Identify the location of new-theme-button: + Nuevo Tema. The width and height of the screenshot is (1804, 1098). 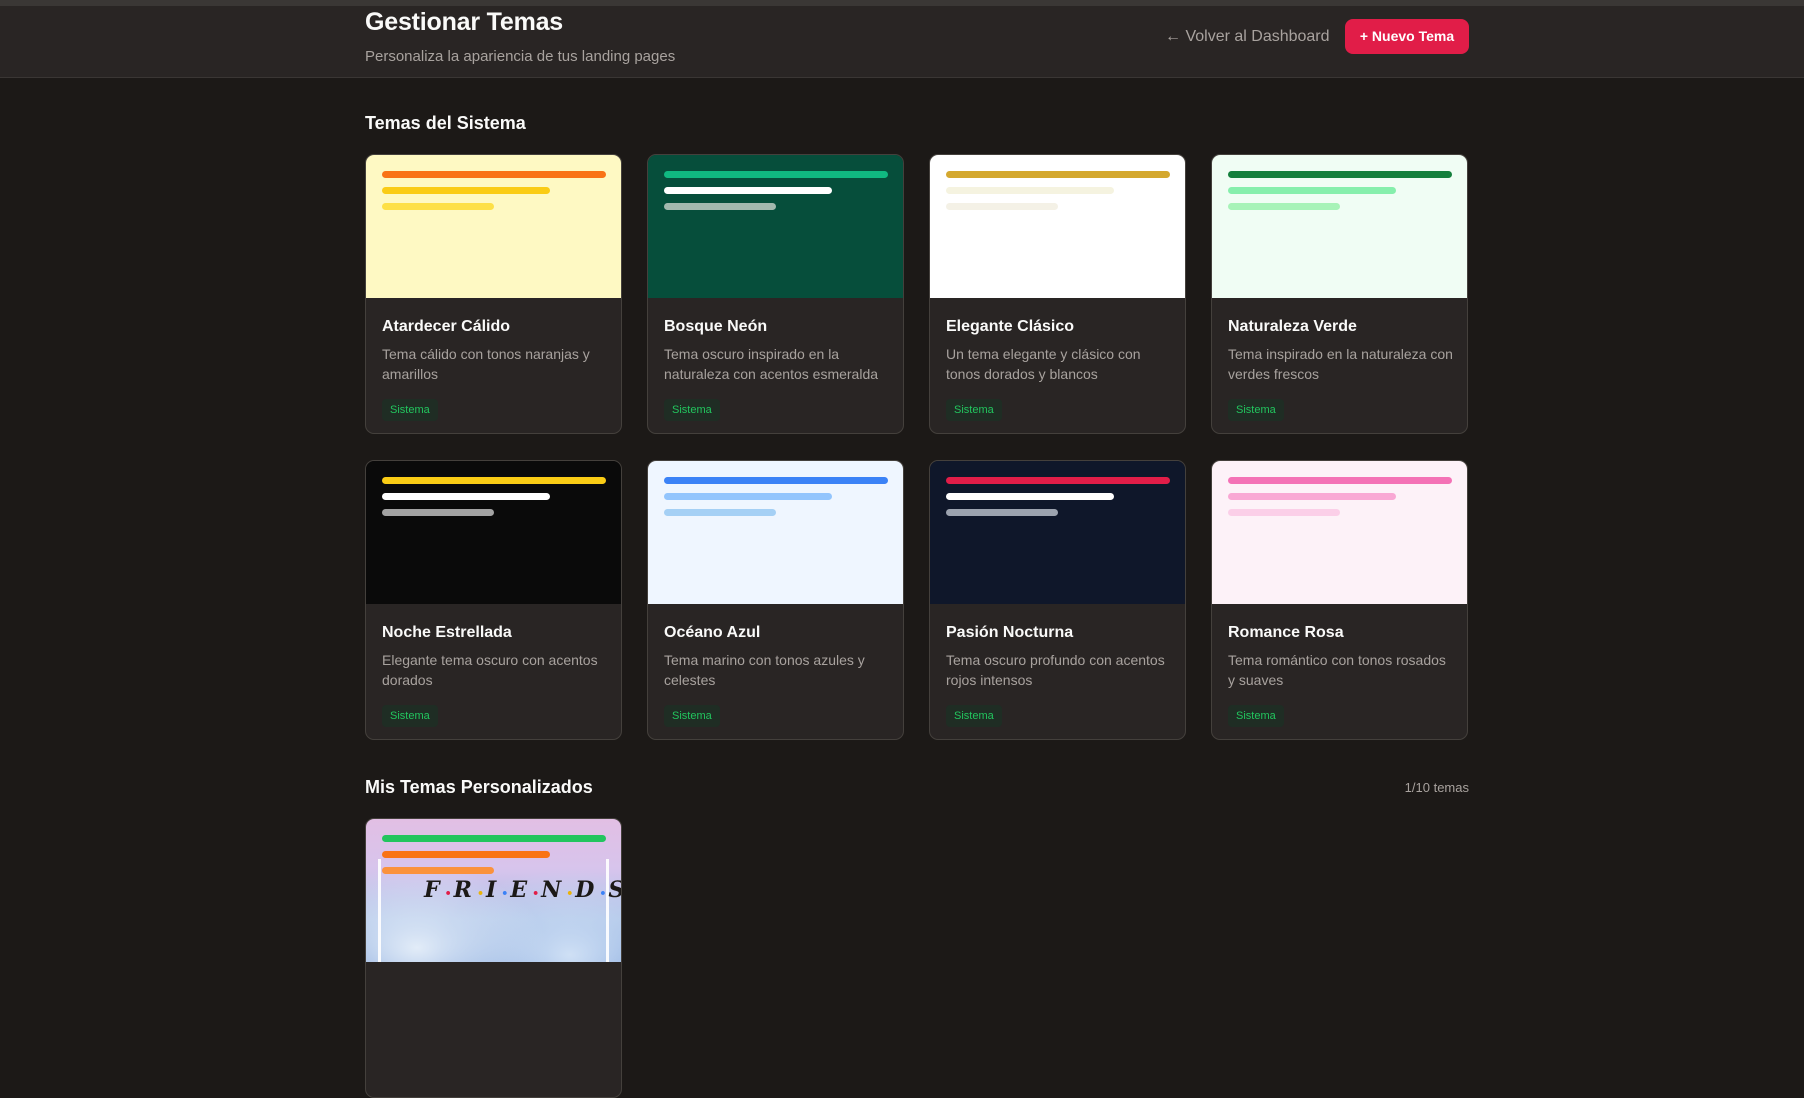
(1407, 36).